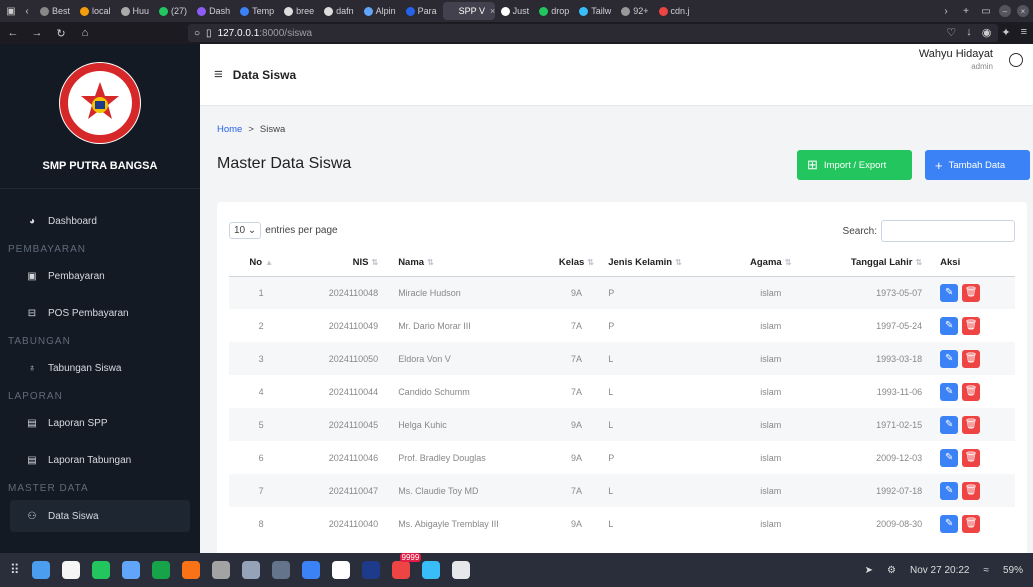  What do you see at coordinates (11, 11) in the screenshot?
I see `tab-list-icon: ▣` at bounding box center [11, 11].